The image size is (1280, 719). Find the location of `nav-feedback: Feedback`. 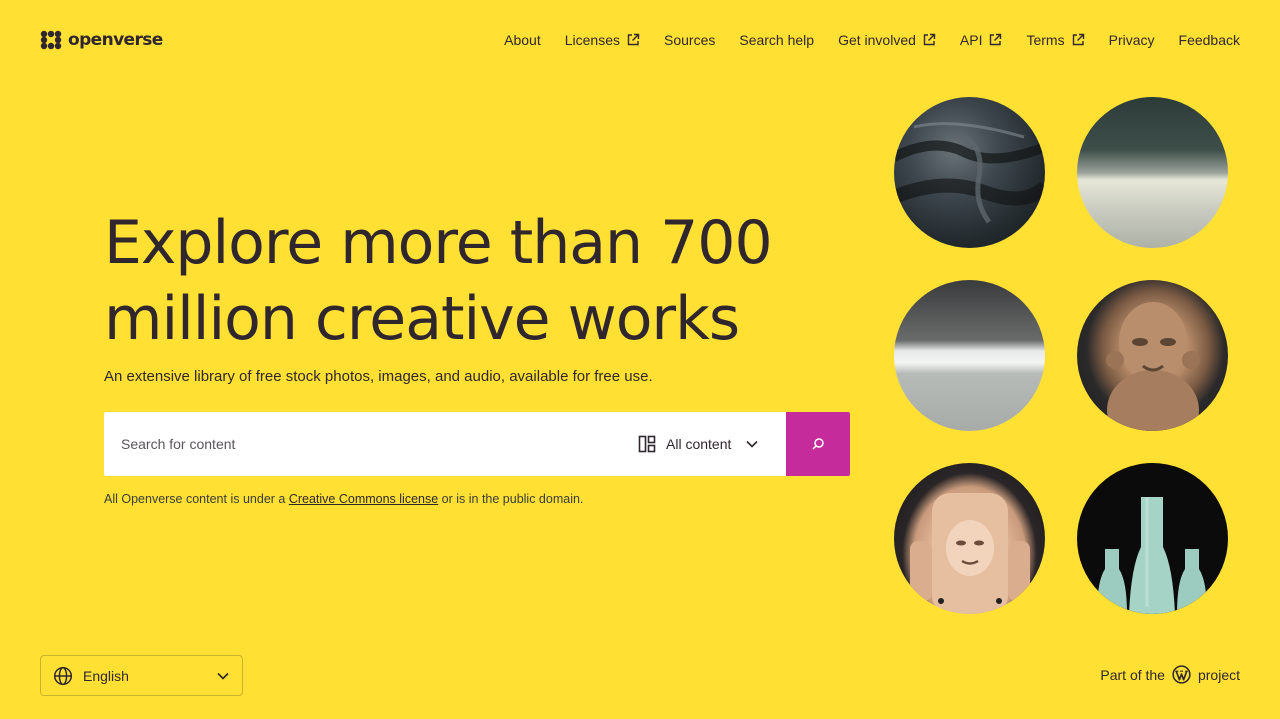

nav-feedback: Feedback is located at coordinates (1209, 40).